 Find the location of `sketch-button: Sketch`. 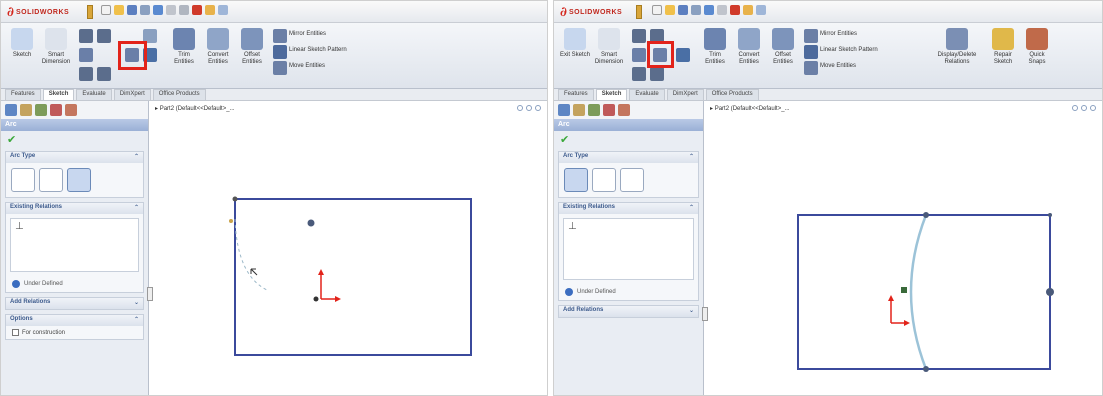

sketch-button: Sketch is located at coordinates (22, 50).